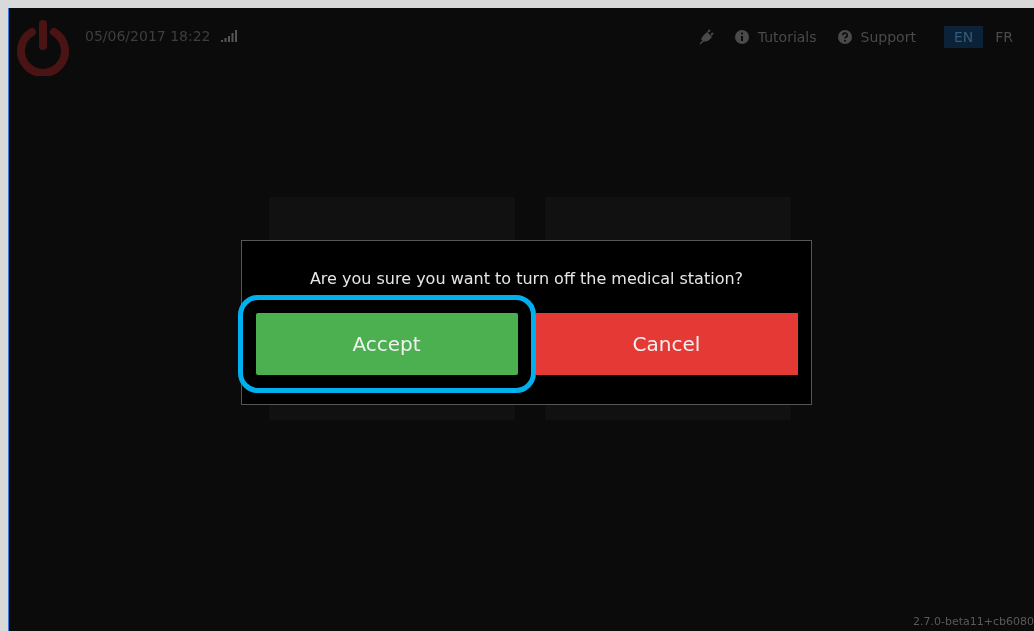 The width and height of the screenshot is (1034, 631). I want to click on version-text: 2.7.0-beta11+cb6080, so click(973, 621).